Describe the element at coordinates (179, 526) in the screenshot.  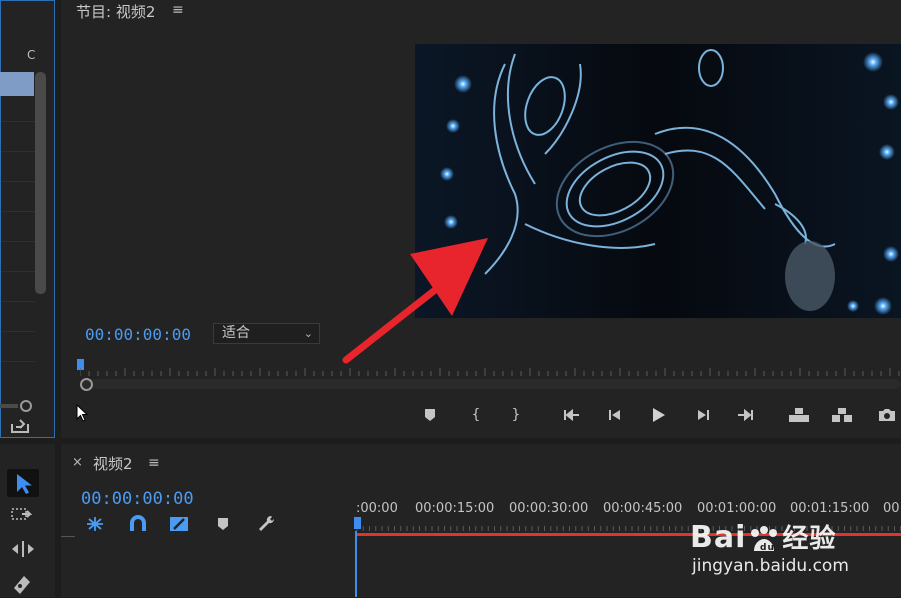
I see `linked-selection-icon` at that location.